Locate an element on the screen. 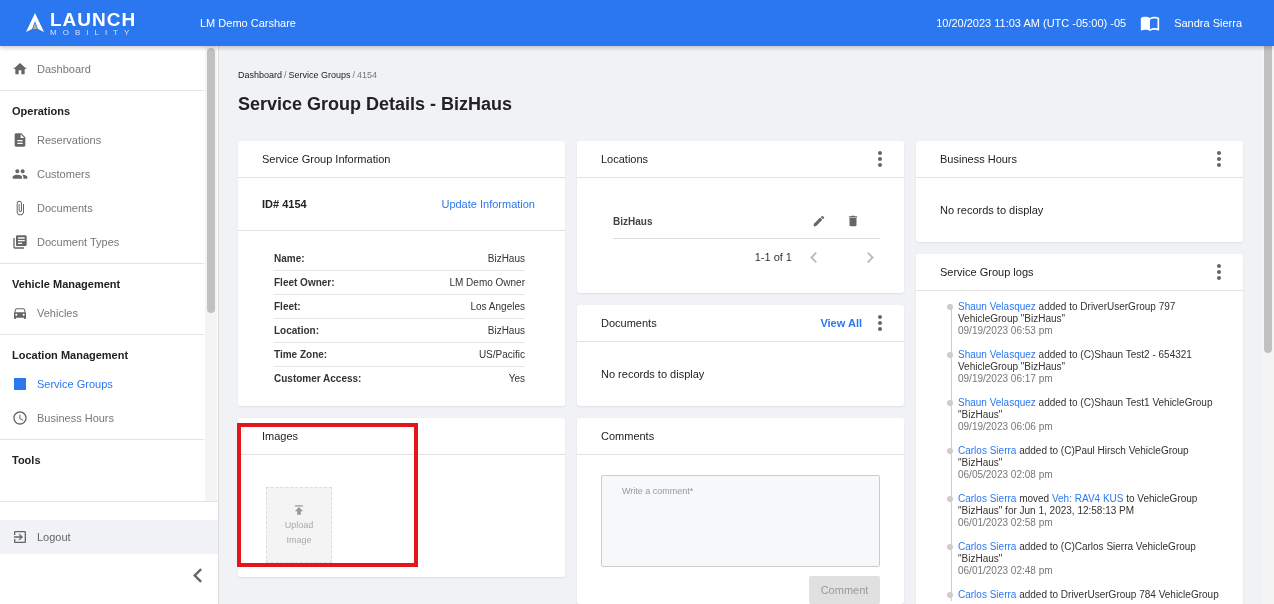  log-entry-text: Carlos Sierra added to (C)Paul Hirsch VehicleGroup "BizHaus" is located at coordinates (1074, 457).